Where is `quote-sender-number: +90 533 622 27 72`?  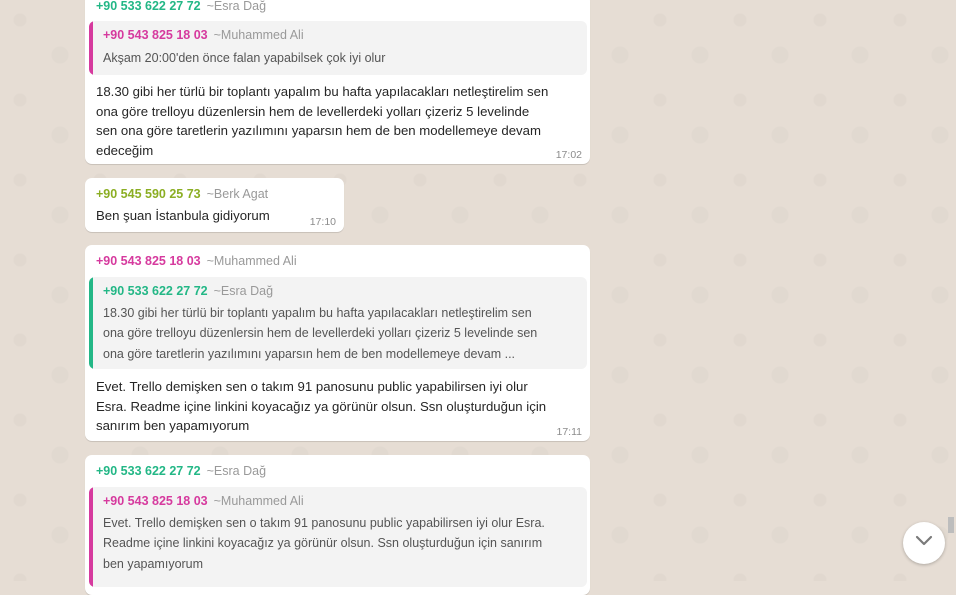
quote-sender-number: +90 533 622 27 72 is located at coordinates (155, 291).